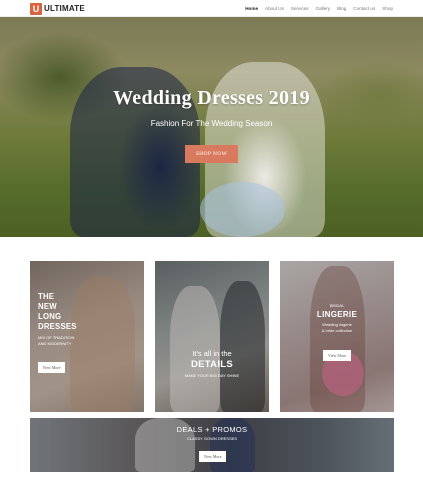 This screenshot has height=494, width=423. Describe the element at coordinates (364, 8) in the screenshot. I see `nav-contact-us: Contact us` at that location.